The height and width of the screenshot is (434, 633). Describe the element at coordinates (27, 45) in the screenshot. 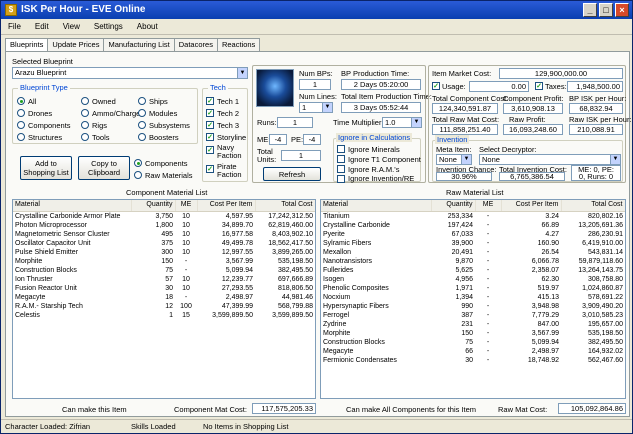

I see `tab-blueprints: Blueprints` at that location.